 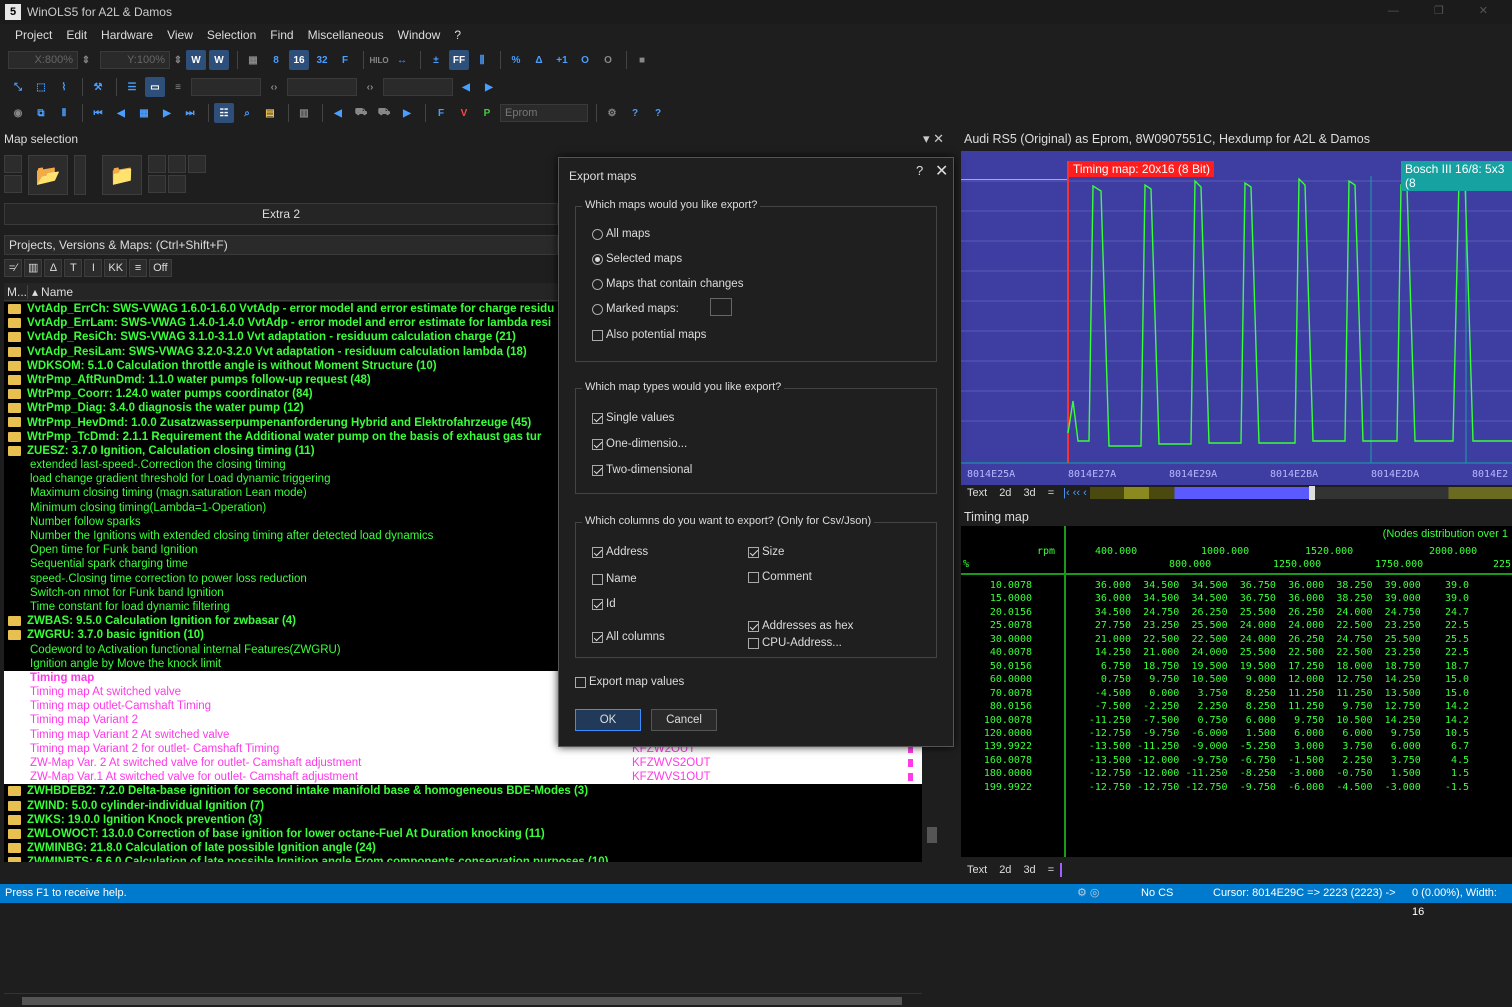 What do you see at coordinates (247, 113) in the screenshot?
I see `zoom-icon: ⌕` at bounding box center [247, 113].